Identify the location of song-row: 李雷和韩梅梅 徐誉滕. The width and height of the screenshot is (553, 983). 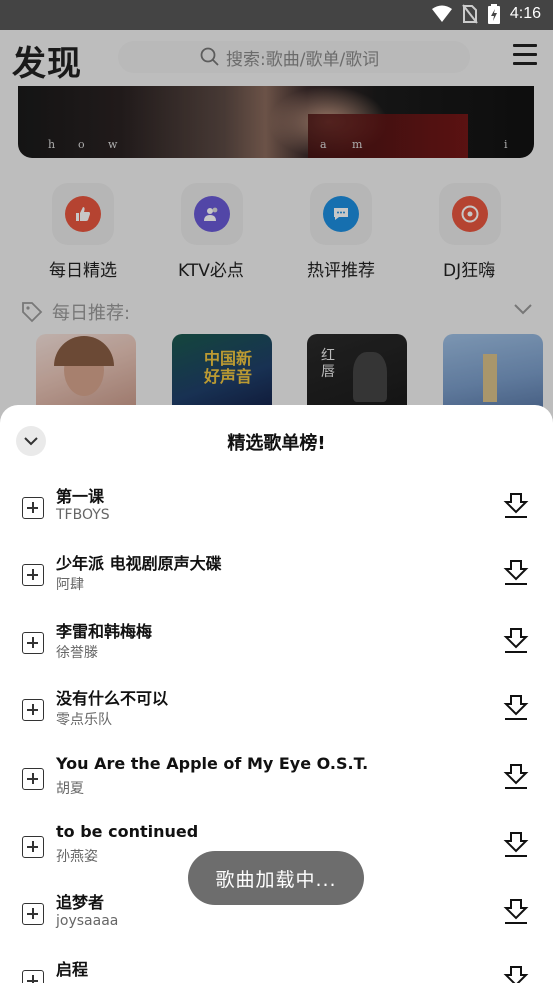
(276, 652).